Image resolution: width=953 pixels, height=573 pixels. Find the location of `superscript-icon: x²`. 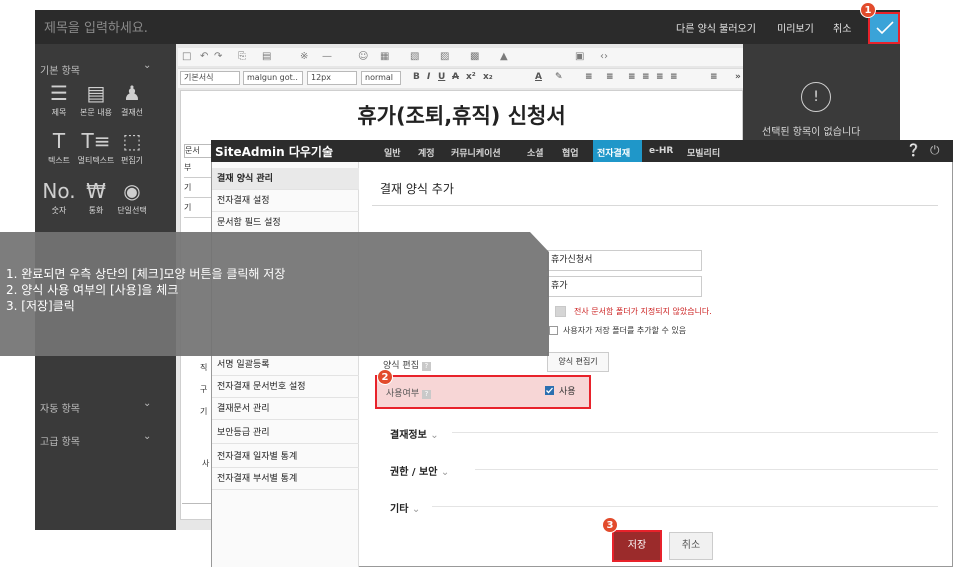

superscript-icon: x² is located at coordinates (471, 77).